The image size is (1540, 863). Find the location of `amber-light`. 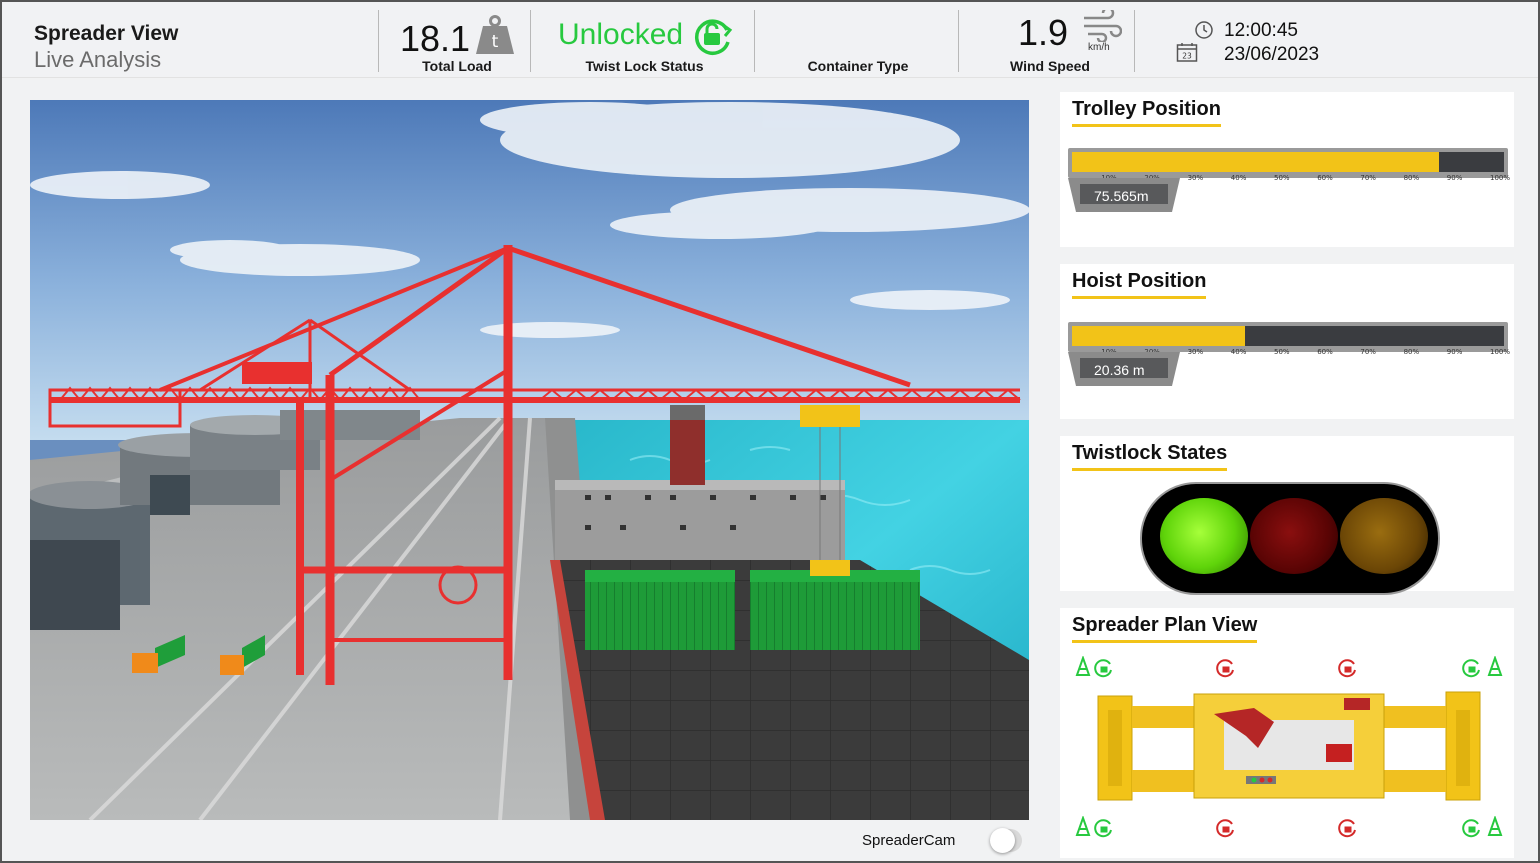

amber-light is located at coordinates (1384, 536).